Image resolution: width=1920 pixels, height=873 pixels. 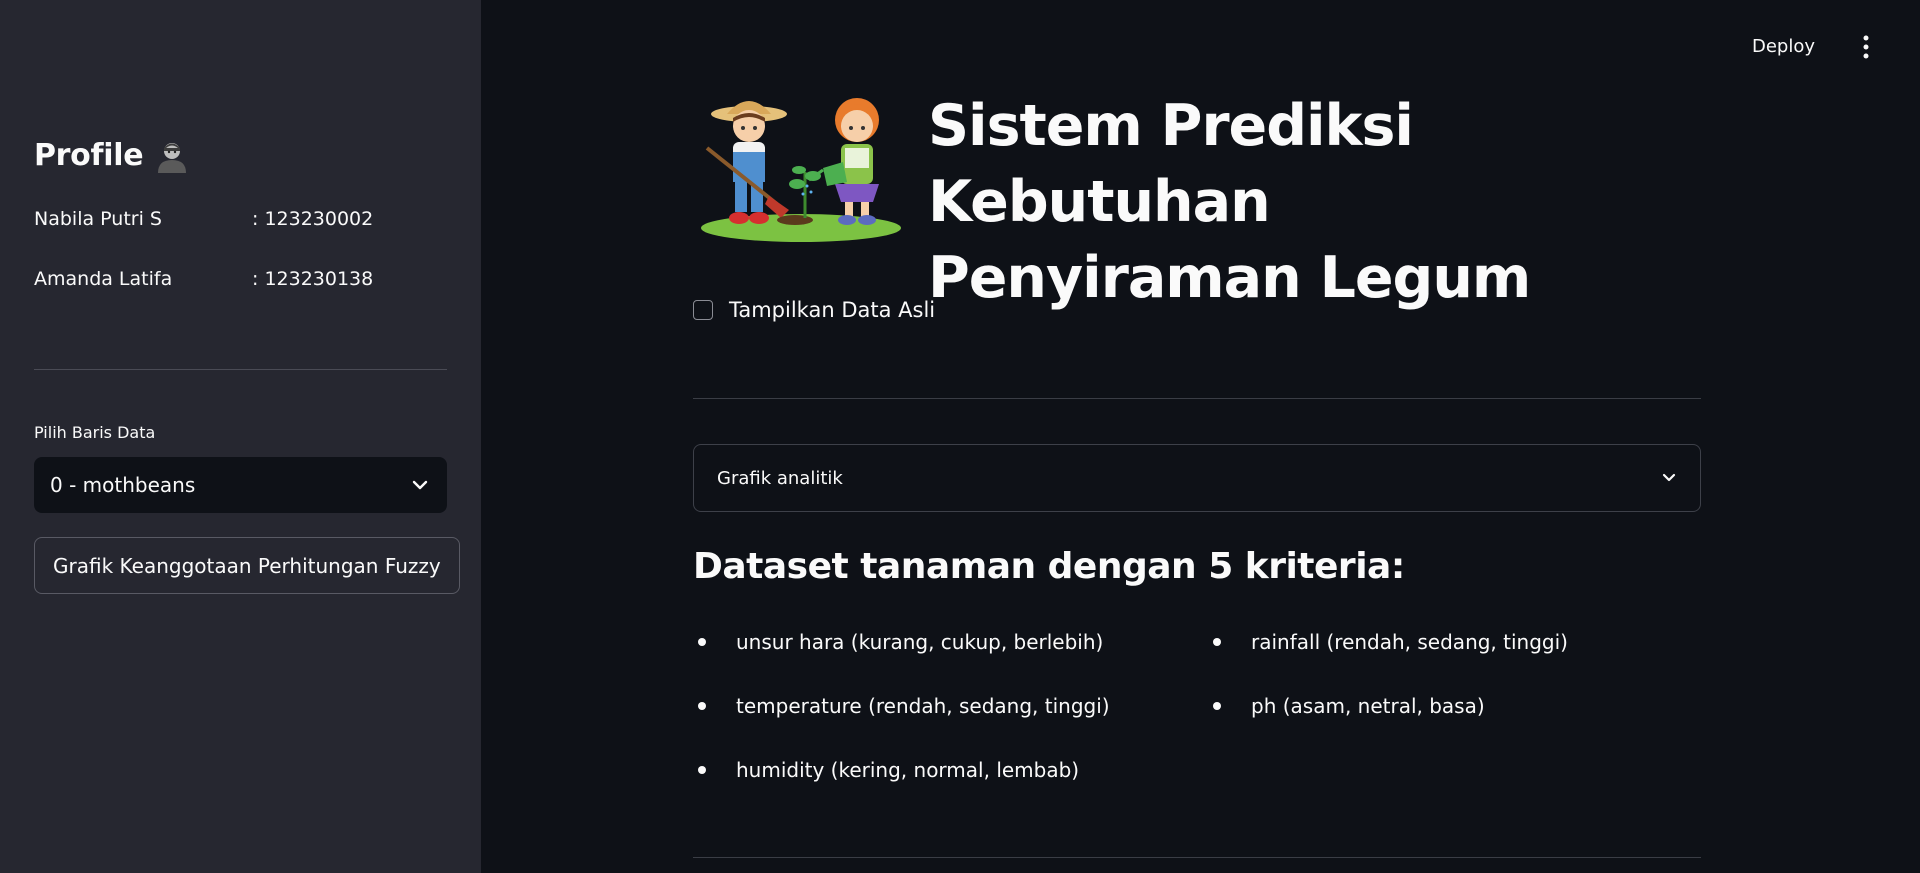 I want to click on criteria-text: temperature (rendah, sedang, tinggi), so click(x=923, y=706).